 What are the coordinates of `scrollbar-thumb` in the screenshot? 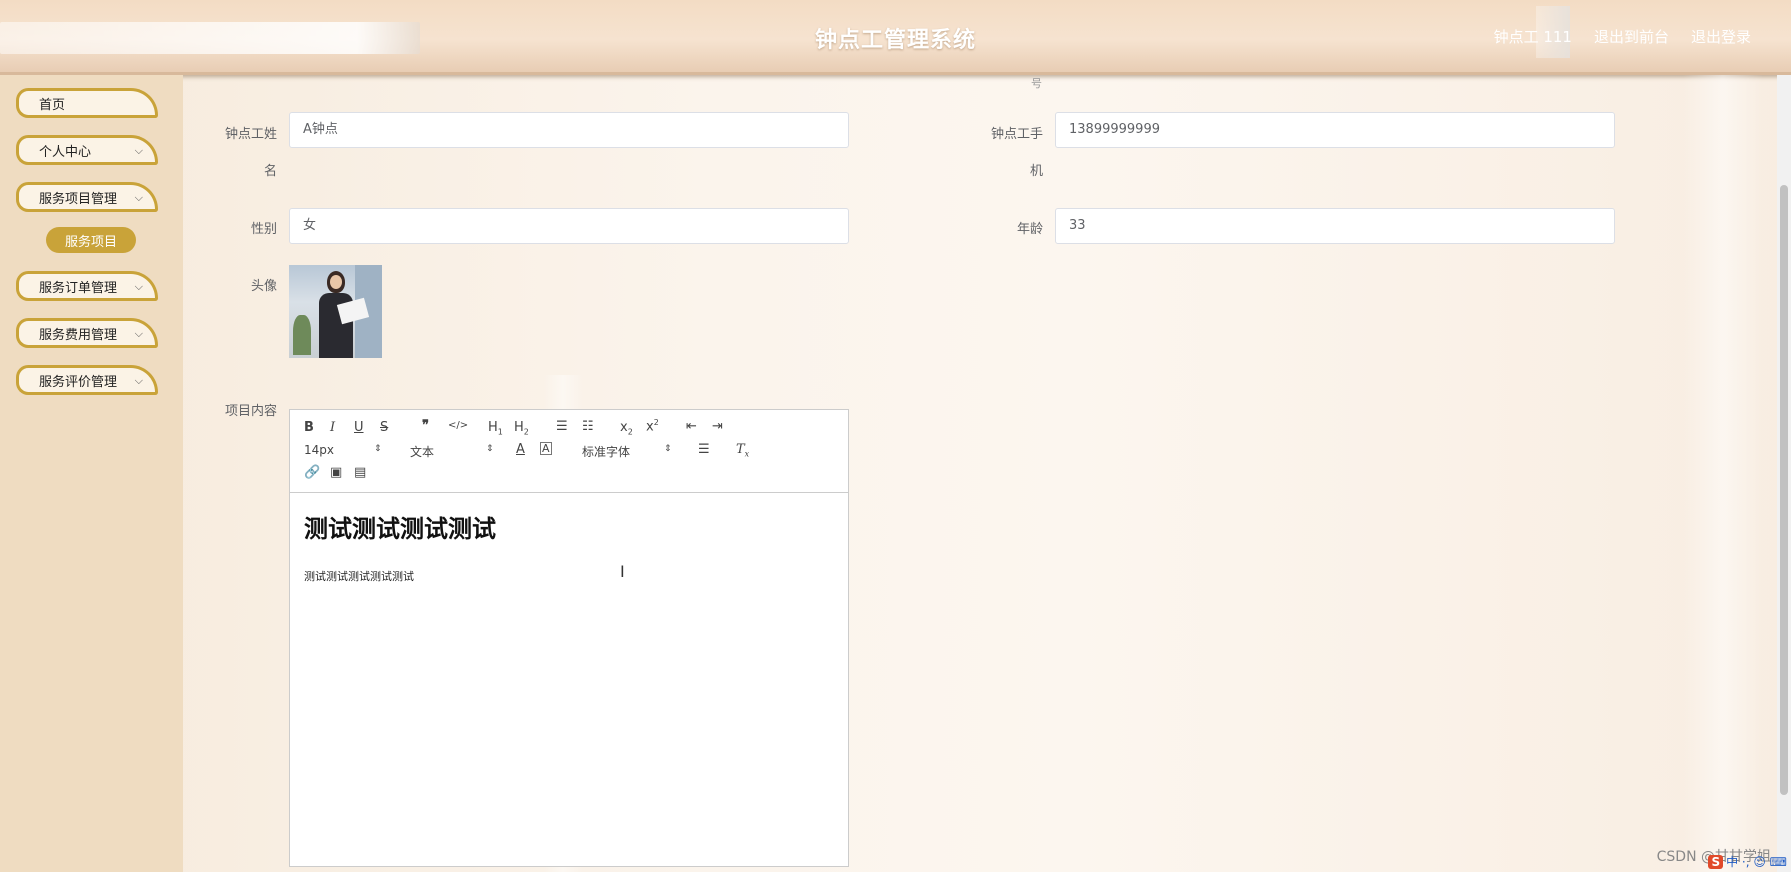 It's located at (1784, 490).